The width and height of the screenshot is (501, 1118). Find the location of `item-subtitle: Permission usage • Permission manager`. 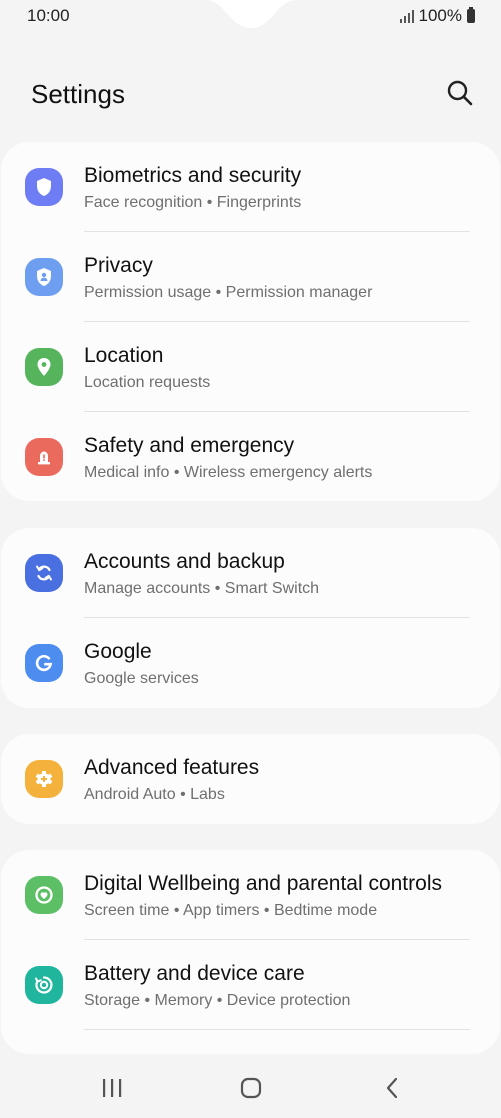

item-subtitle: Permission usage • Permission manager is located at coordinates (228, 292).